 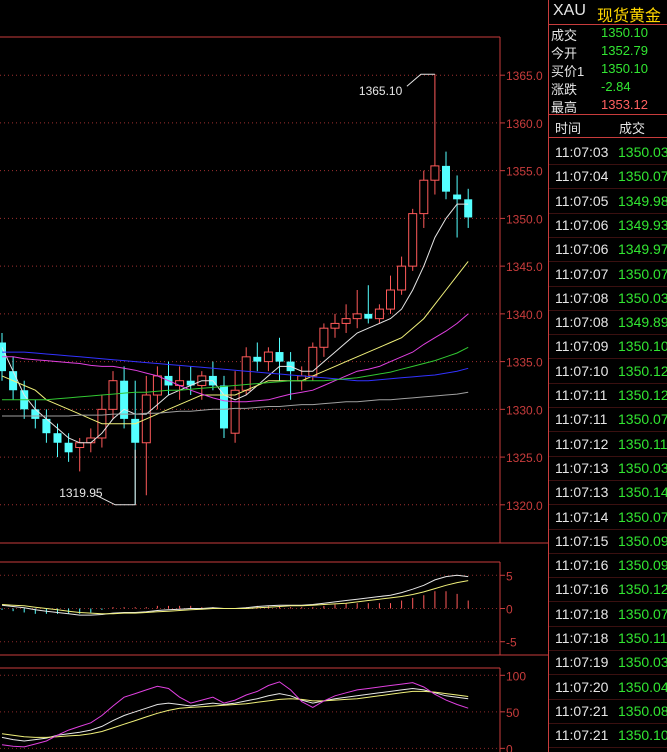 I want to click on price-tick-label: 1365.0, so click(x=524, y=76).